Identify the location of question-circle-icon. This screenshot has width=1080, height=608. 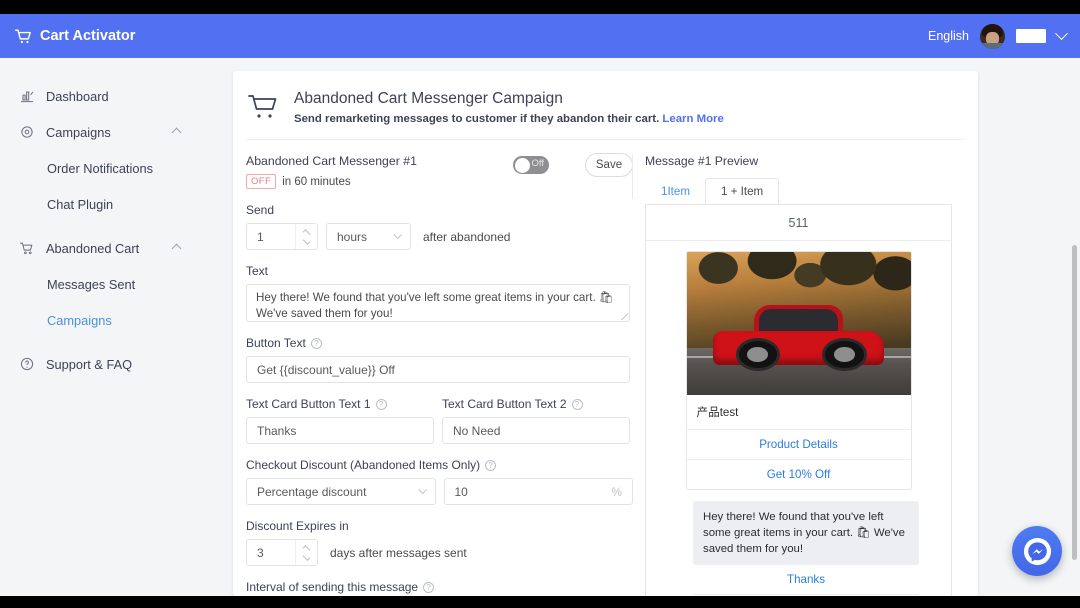
(26, 364).